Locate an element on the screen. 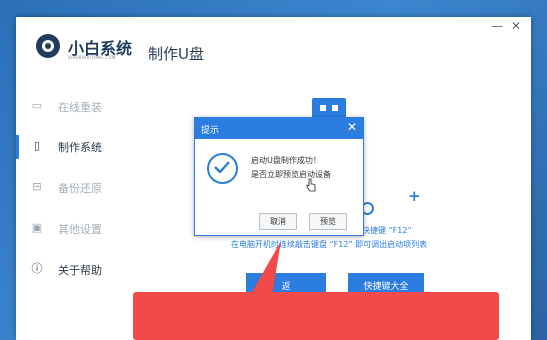 The image size is (547, 340). sidebar-item-backup-restore: ⊟ 备份还原 is located at coordinates (75, 188).